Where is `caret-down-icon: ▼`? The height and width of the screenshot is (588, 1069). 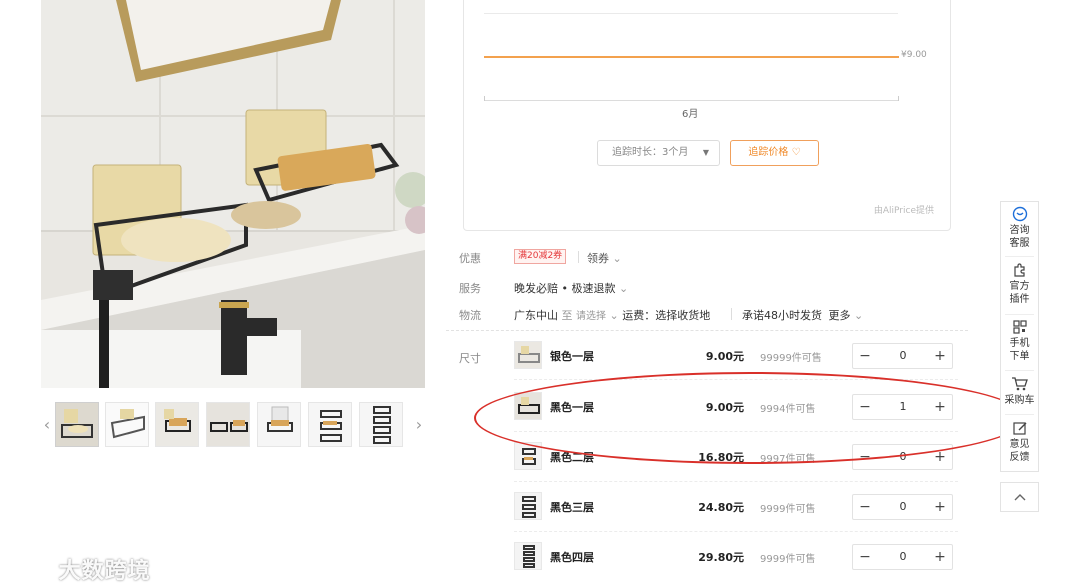 caret-down-icon: ▼ is located at coordinates (705, 152).